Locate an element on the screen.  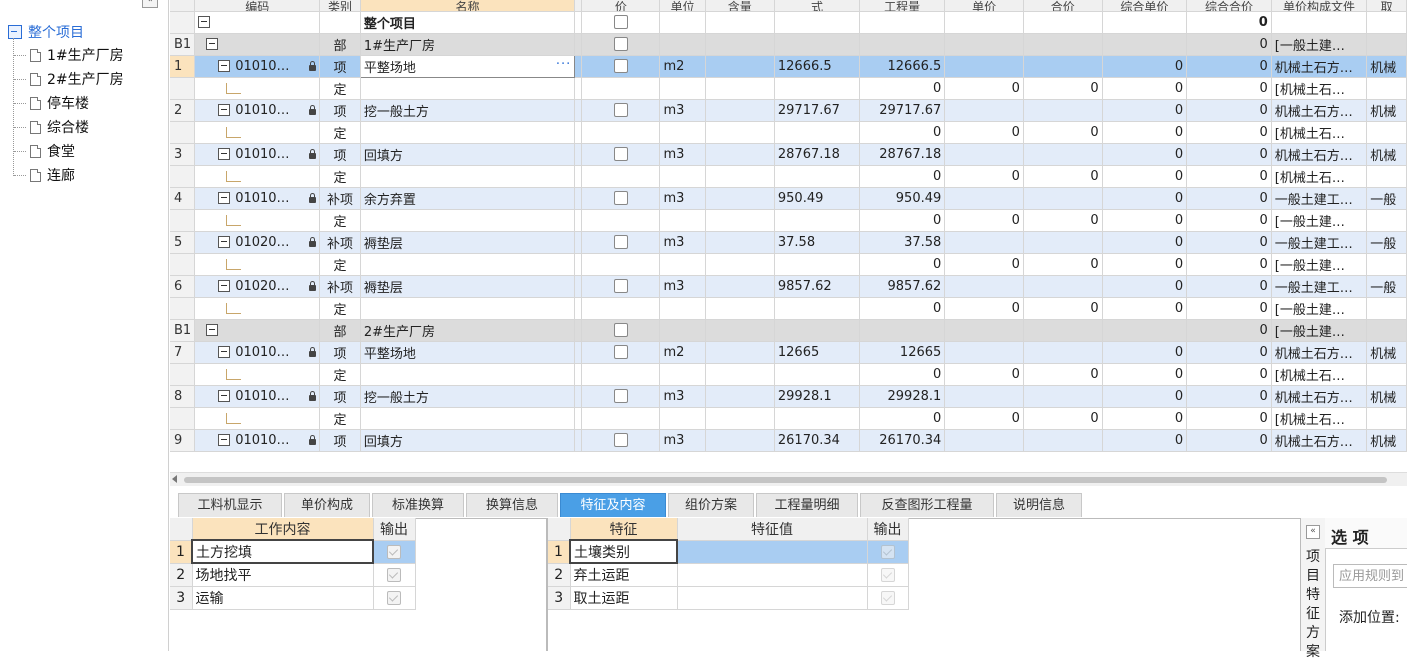
feature-column-header: 特征 is located at coordinates (624, 529).